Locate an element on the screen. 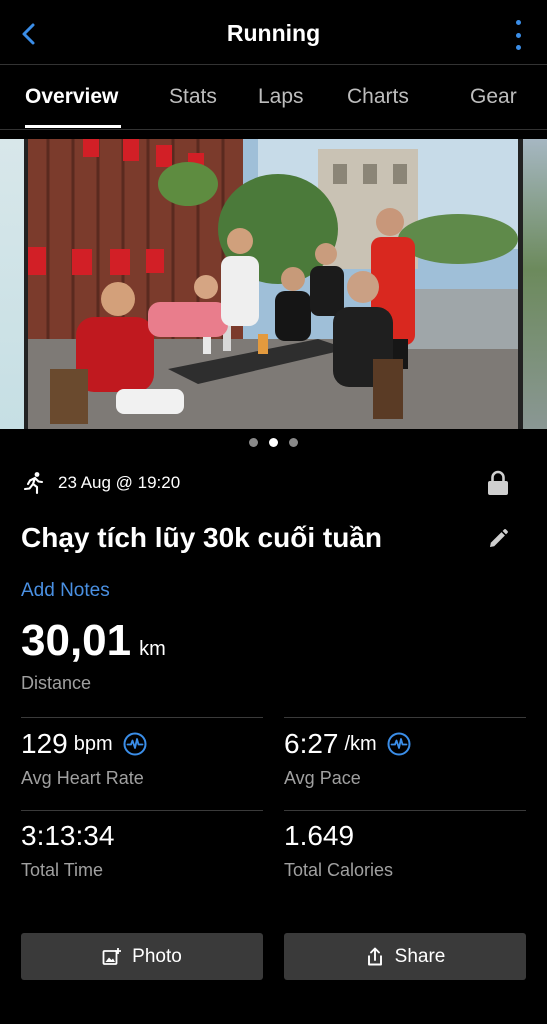 This screenshot has width=547, height=1024. calories-label: Total Calories is located at coordinates (339, 870).